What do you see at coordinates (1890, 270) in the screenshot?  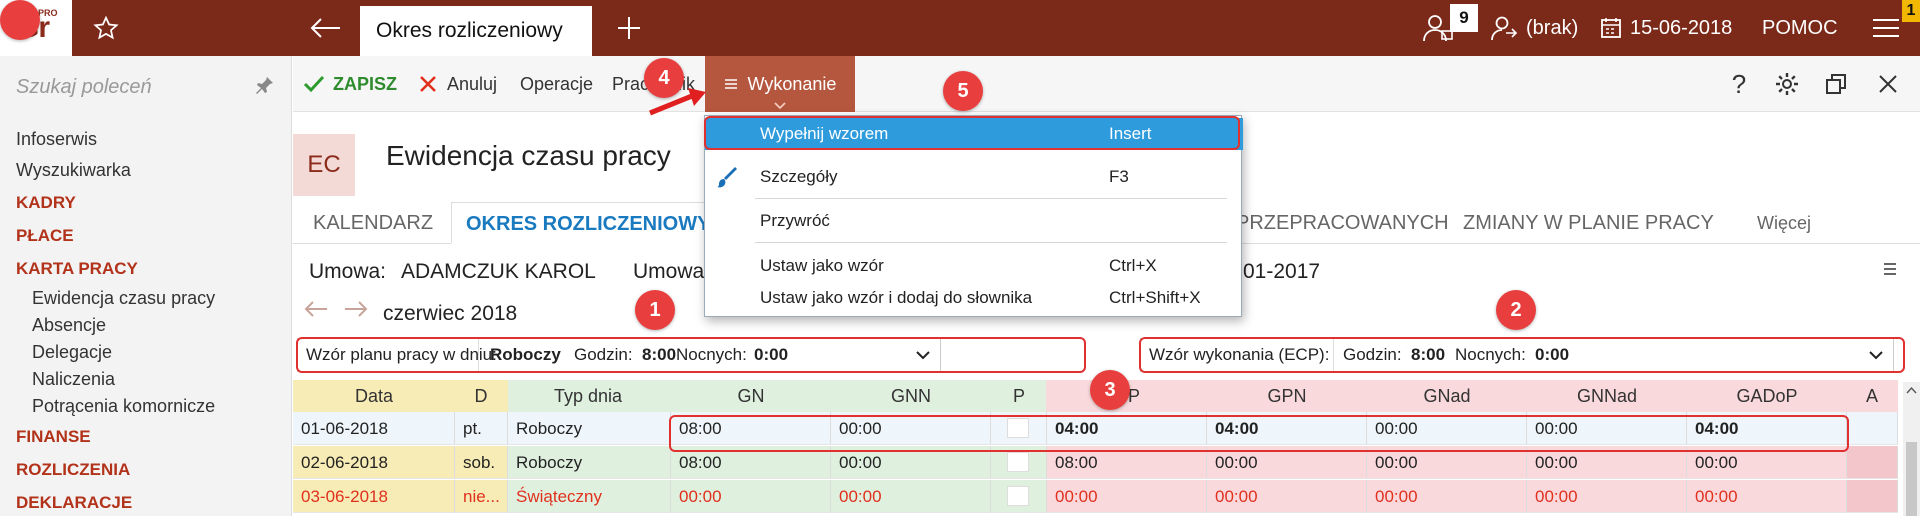 I see `options-menu-icon` at bounding box center [1890, 270].